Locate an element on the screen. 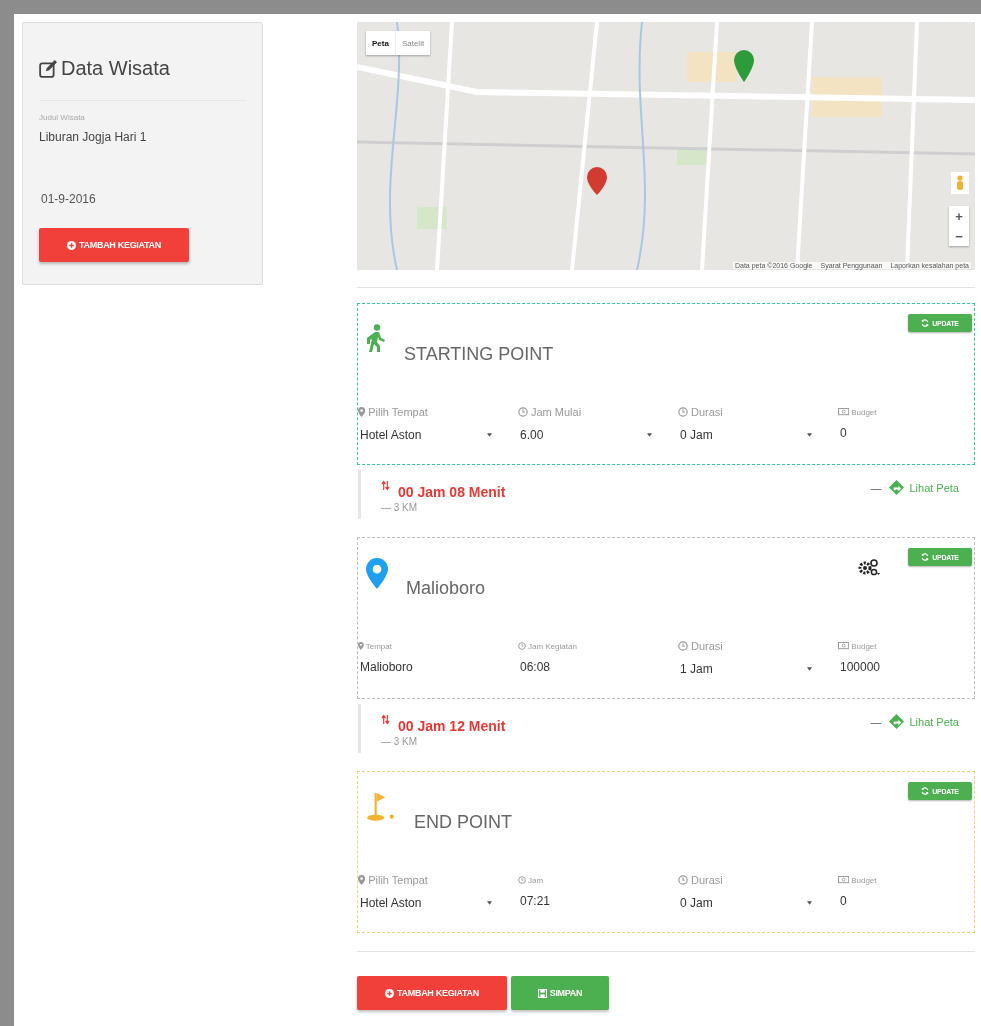 This screenshot has height=1026, width=981. stop-title: Malioboro is located at coordinates (446, 588).